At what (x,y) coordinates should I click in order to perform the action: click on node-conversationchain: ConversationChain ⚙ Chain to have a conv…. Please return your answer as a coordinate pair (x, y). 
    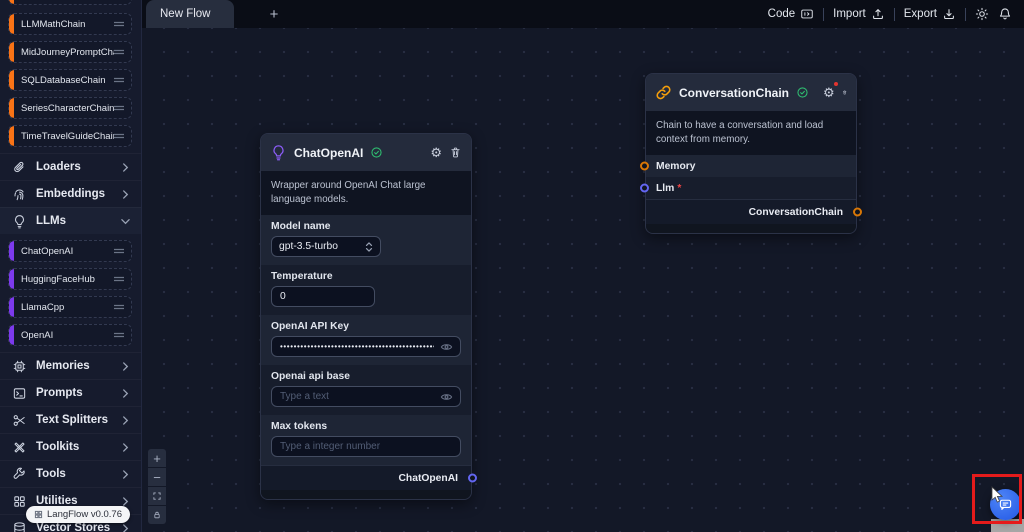
    Looking at the image, I should click on (751, 154).